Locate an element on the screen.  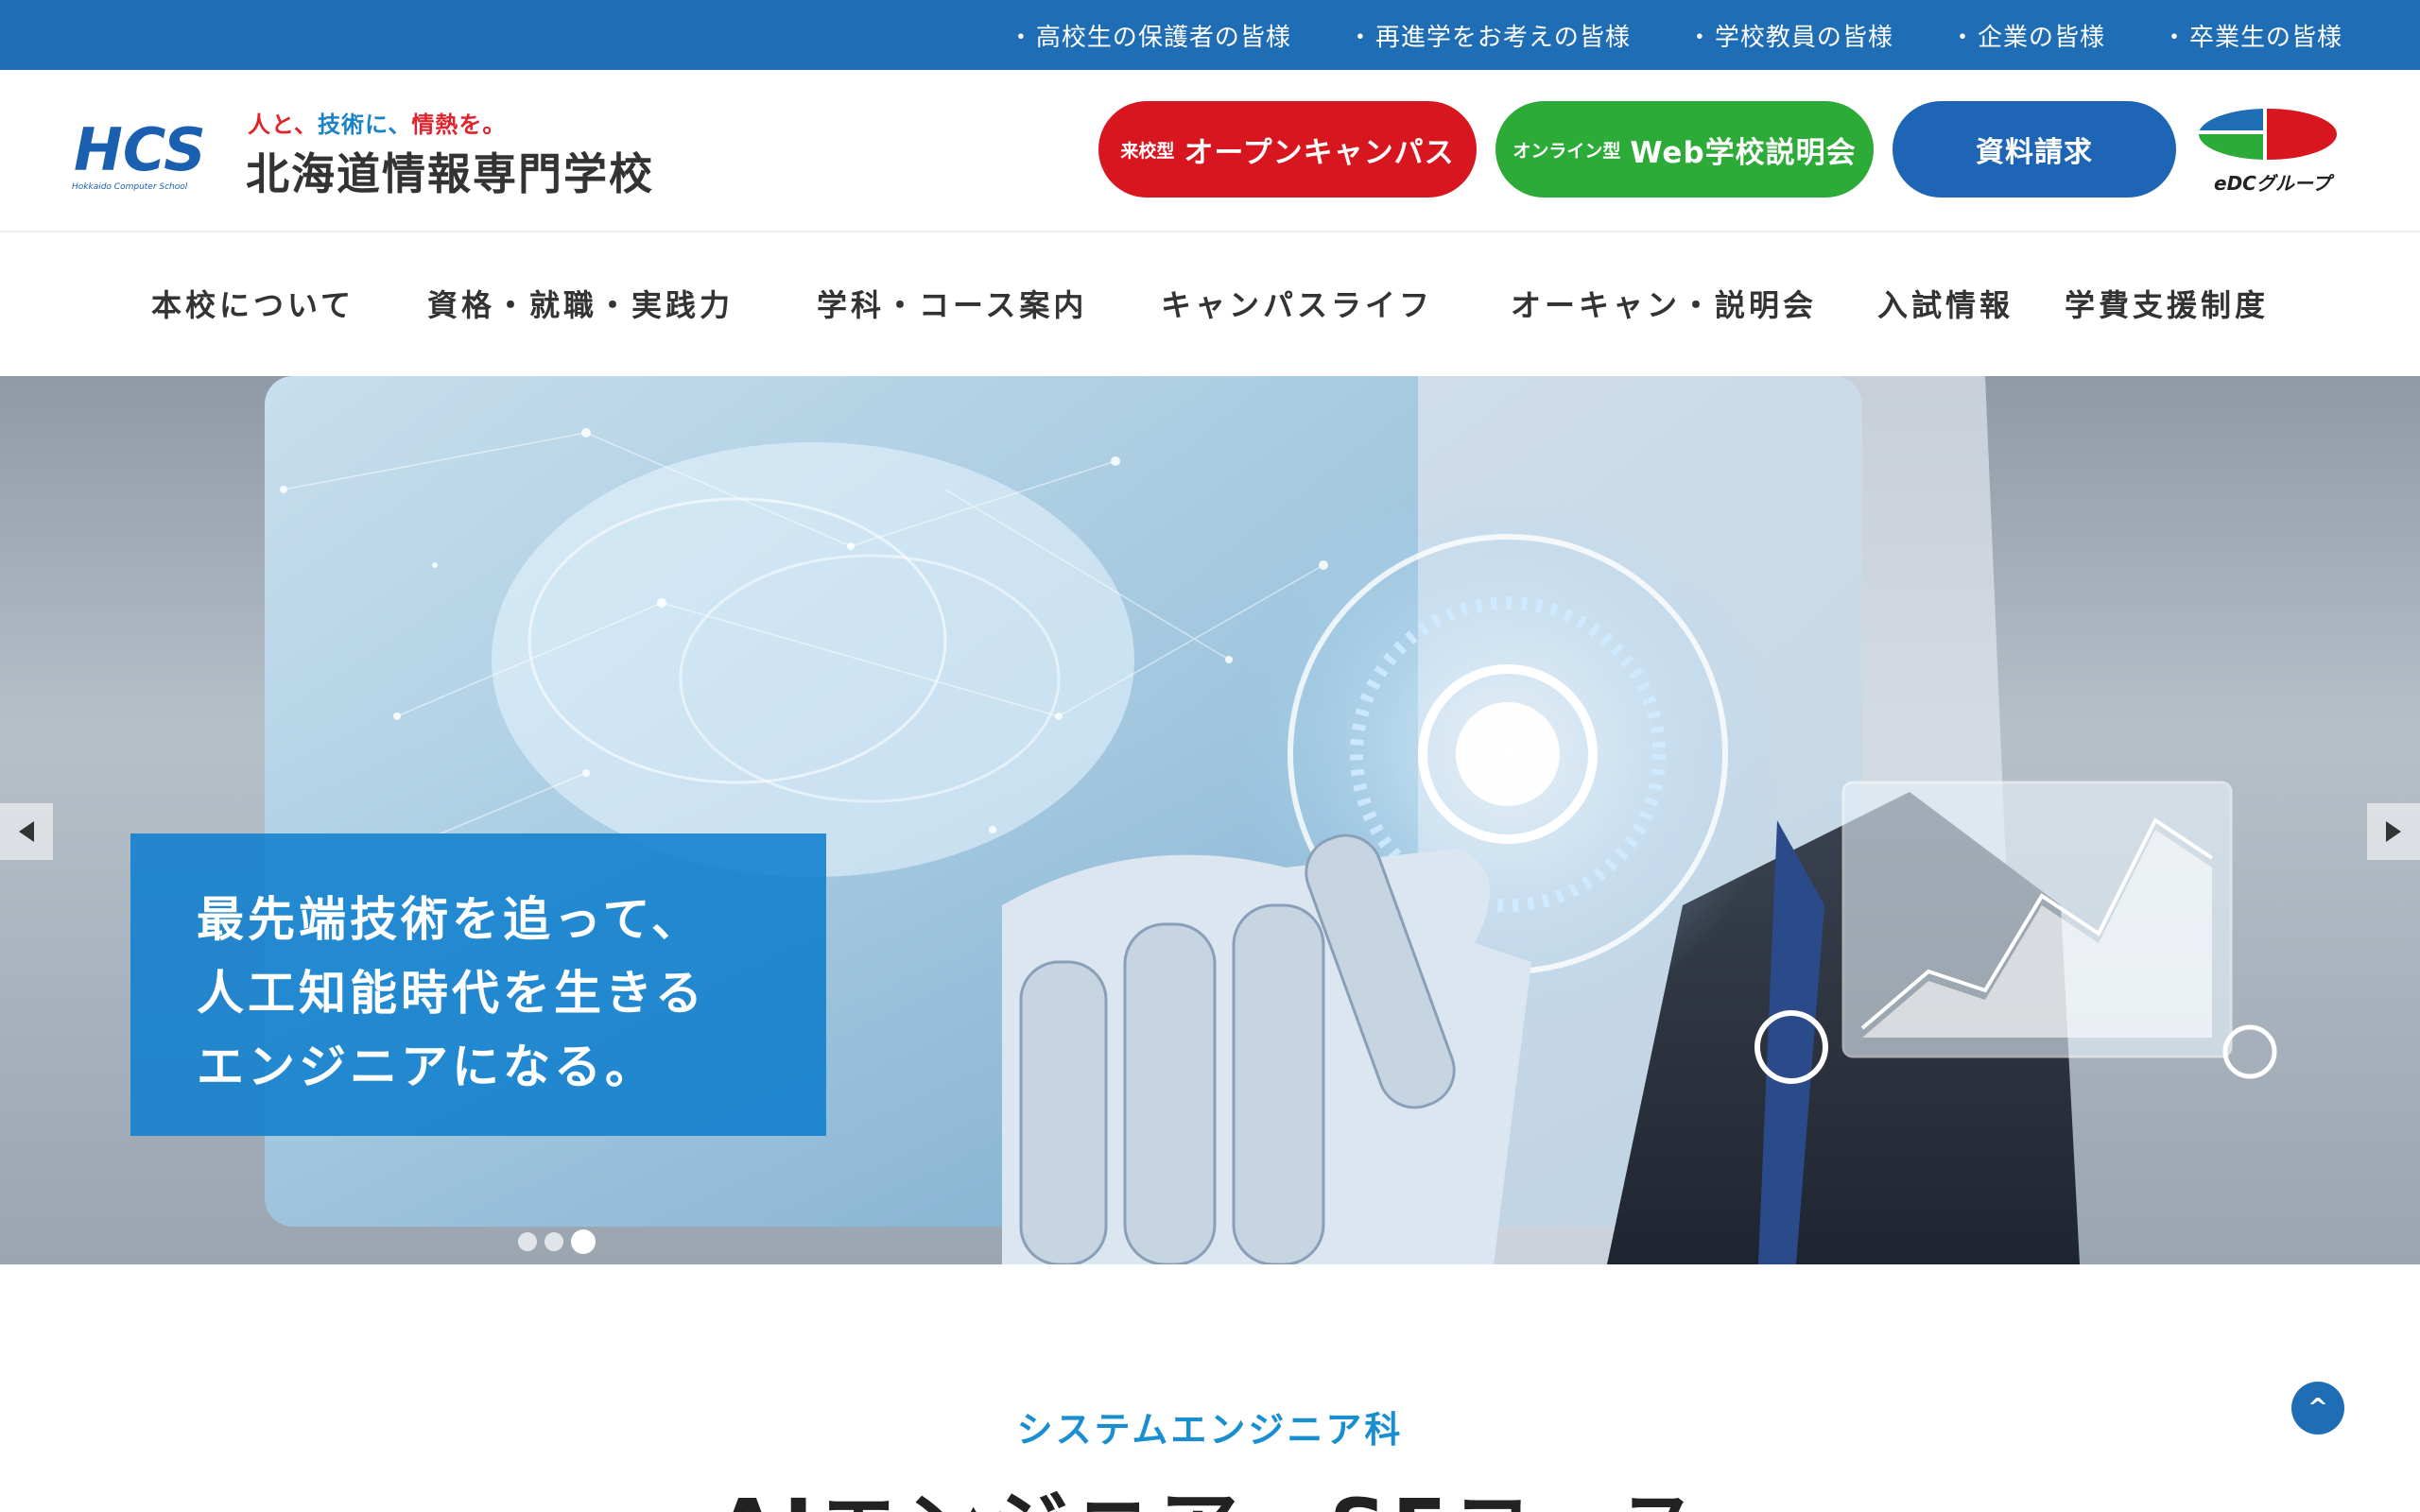
logo-mark-subtext: Hokkaido Computer School is located at coordinates (130, 187).